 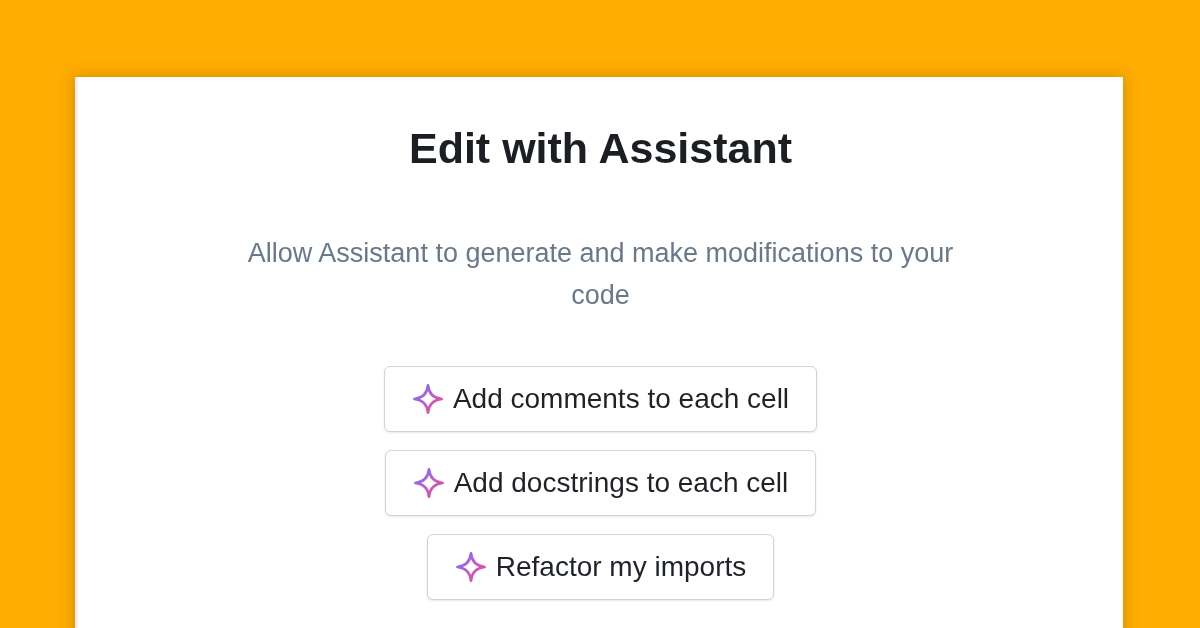 What do you see at coordinates (600, 148) in the screenshot?
I see `dialog-title: Edit with Assistant` at bounding box center [600, 148].